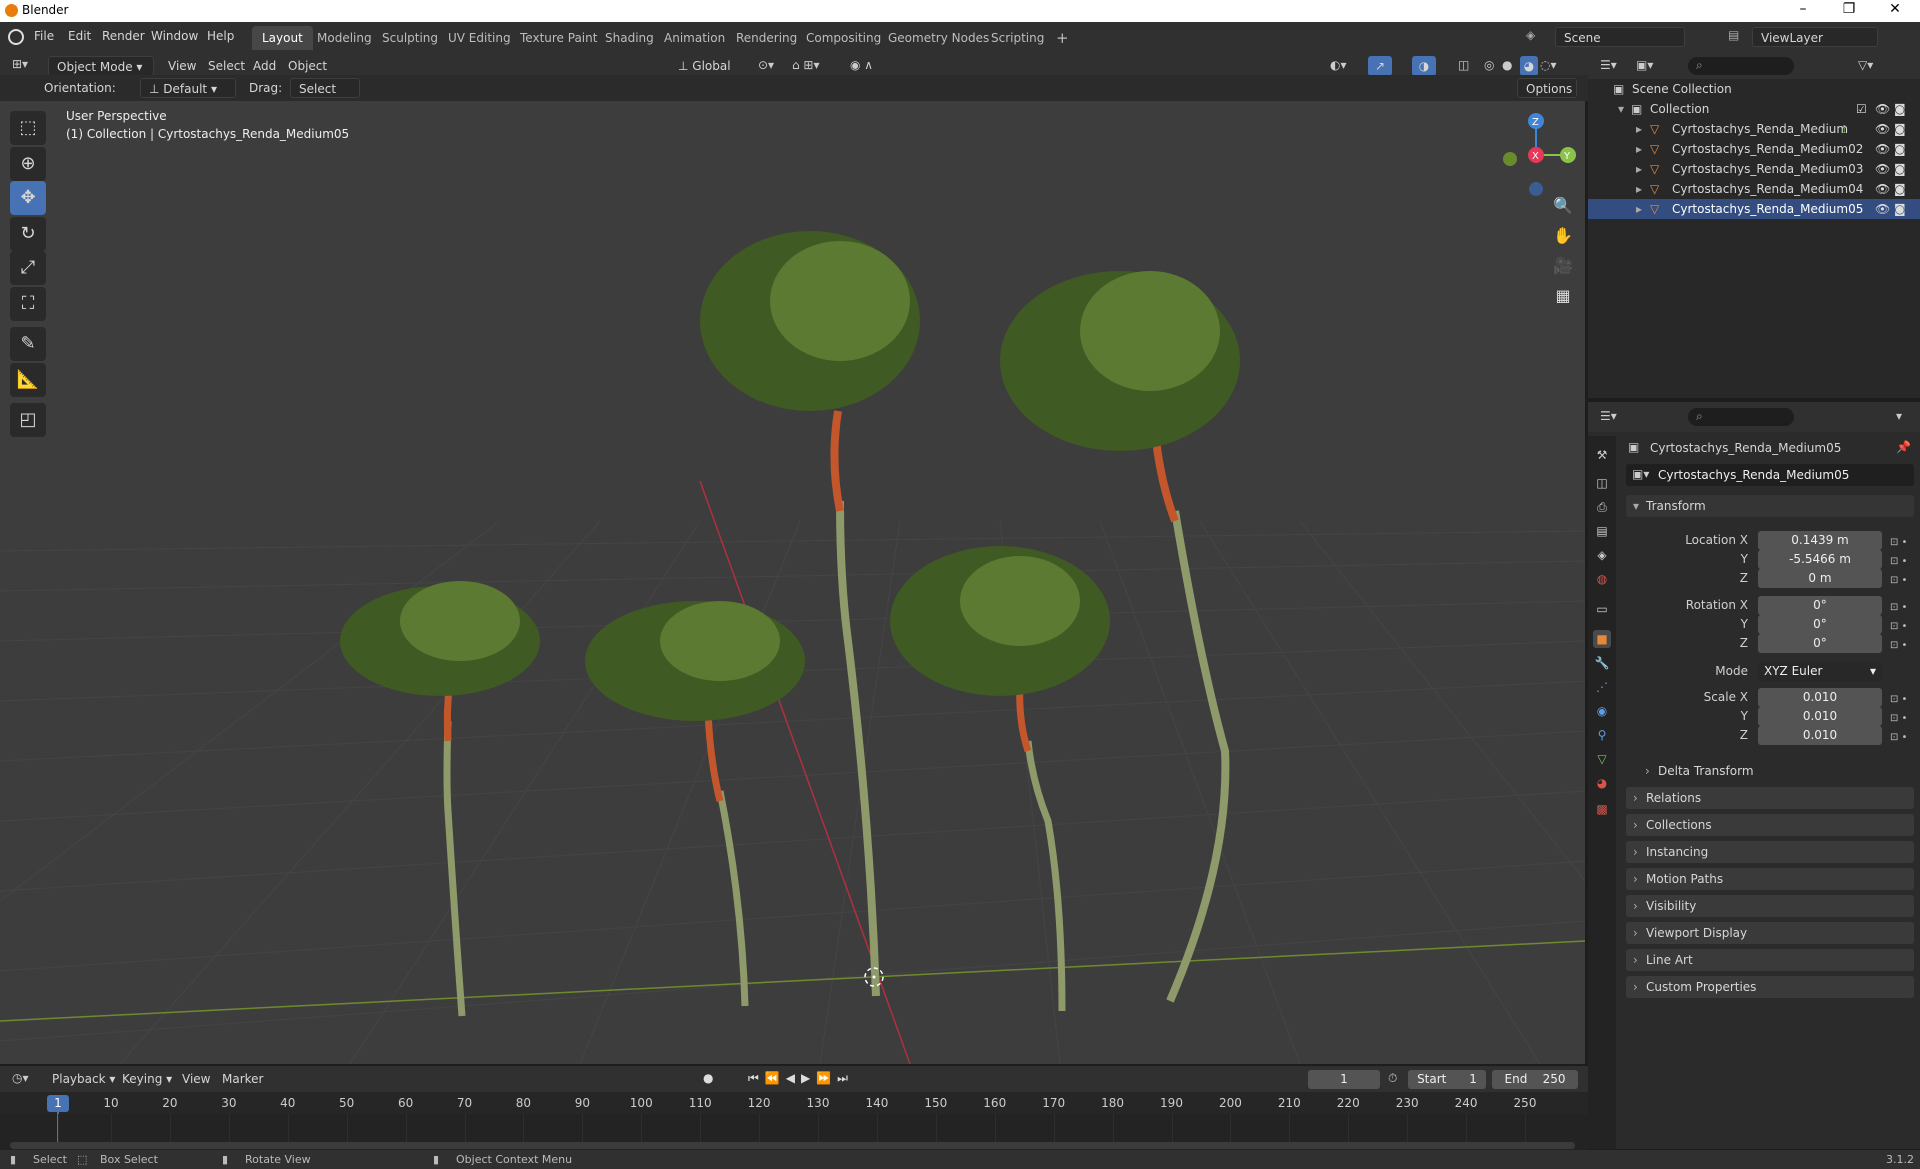 This screenshot has width=1920, height=1169. I want to click on properties-search-input: ⌕, so click(1741, 417).